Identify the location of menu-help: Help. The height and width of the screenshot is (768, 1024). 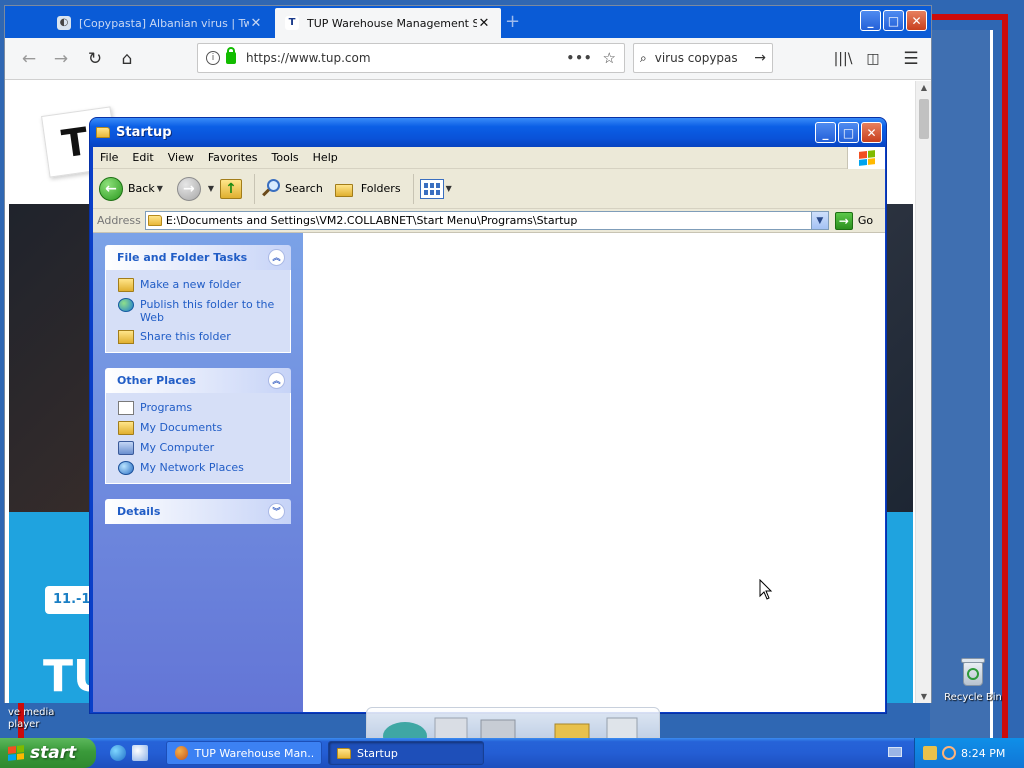
(325, 157).